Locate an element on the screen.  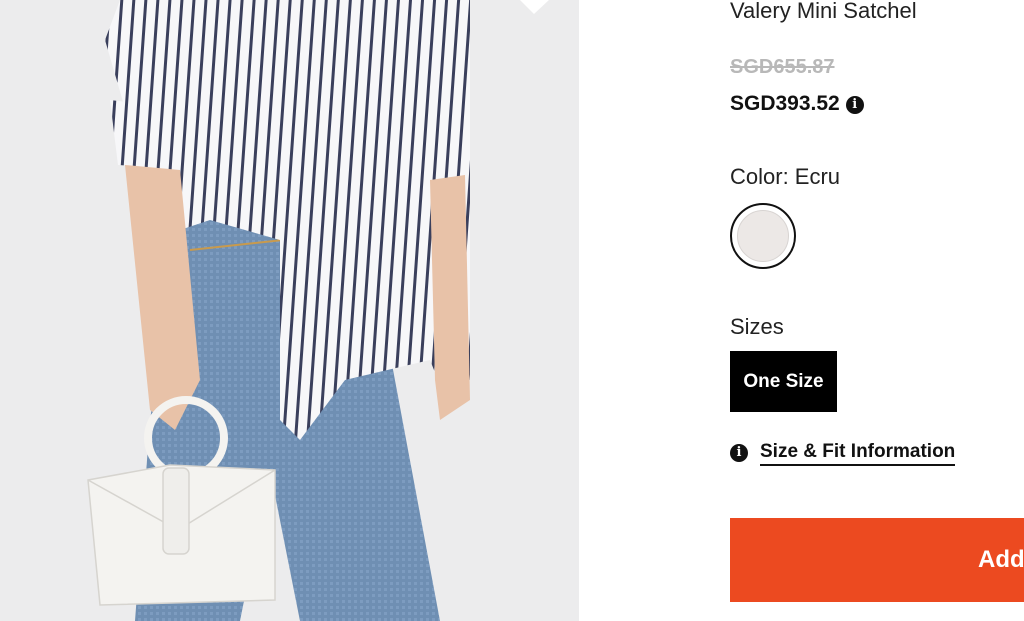
sale-price-row: SGD393.52 i is located at coordinates (797, 104).